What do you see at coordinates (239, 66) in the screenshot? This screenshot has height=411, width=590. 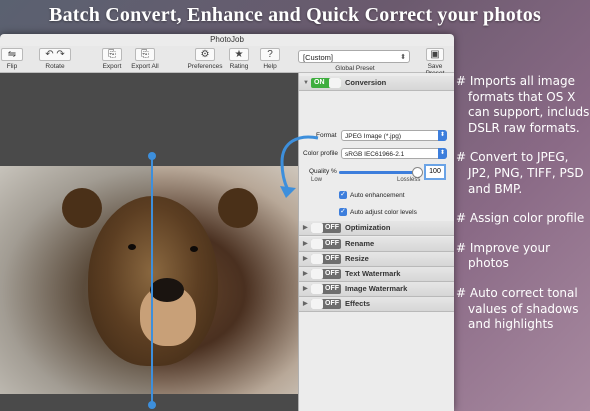 I see `rating-label: Rating` at bounding box center [239, 66].